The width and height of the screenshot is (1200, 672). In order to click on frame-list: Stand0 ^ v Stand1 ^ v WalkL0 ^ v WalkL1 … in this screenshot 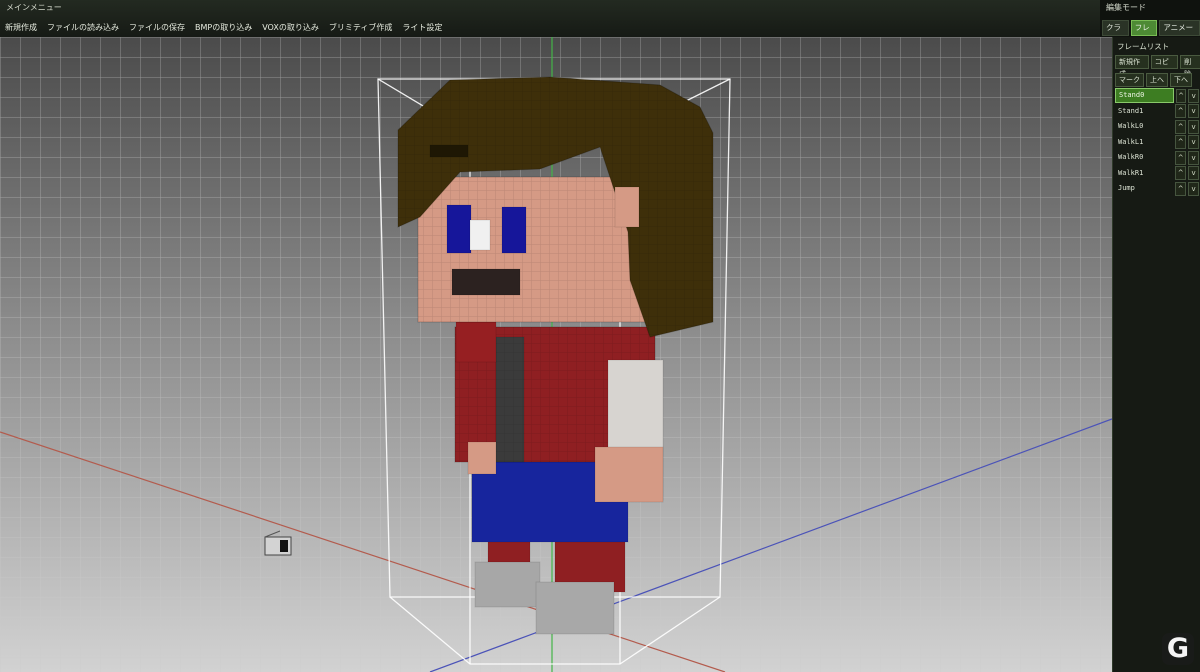, I will do `click(1157, 142)`.